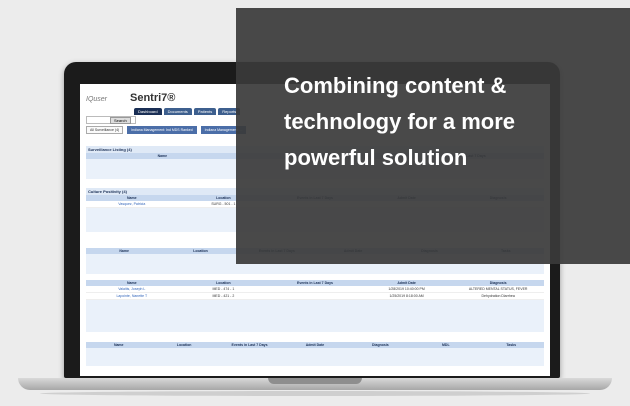 This screenshot has width=630, height=406. What do you see at coordinates (406, 296) in the screenshot?
I see `patient-admit: 1/25/2019 8:18:00 AM` at bounding box center [406, 296].